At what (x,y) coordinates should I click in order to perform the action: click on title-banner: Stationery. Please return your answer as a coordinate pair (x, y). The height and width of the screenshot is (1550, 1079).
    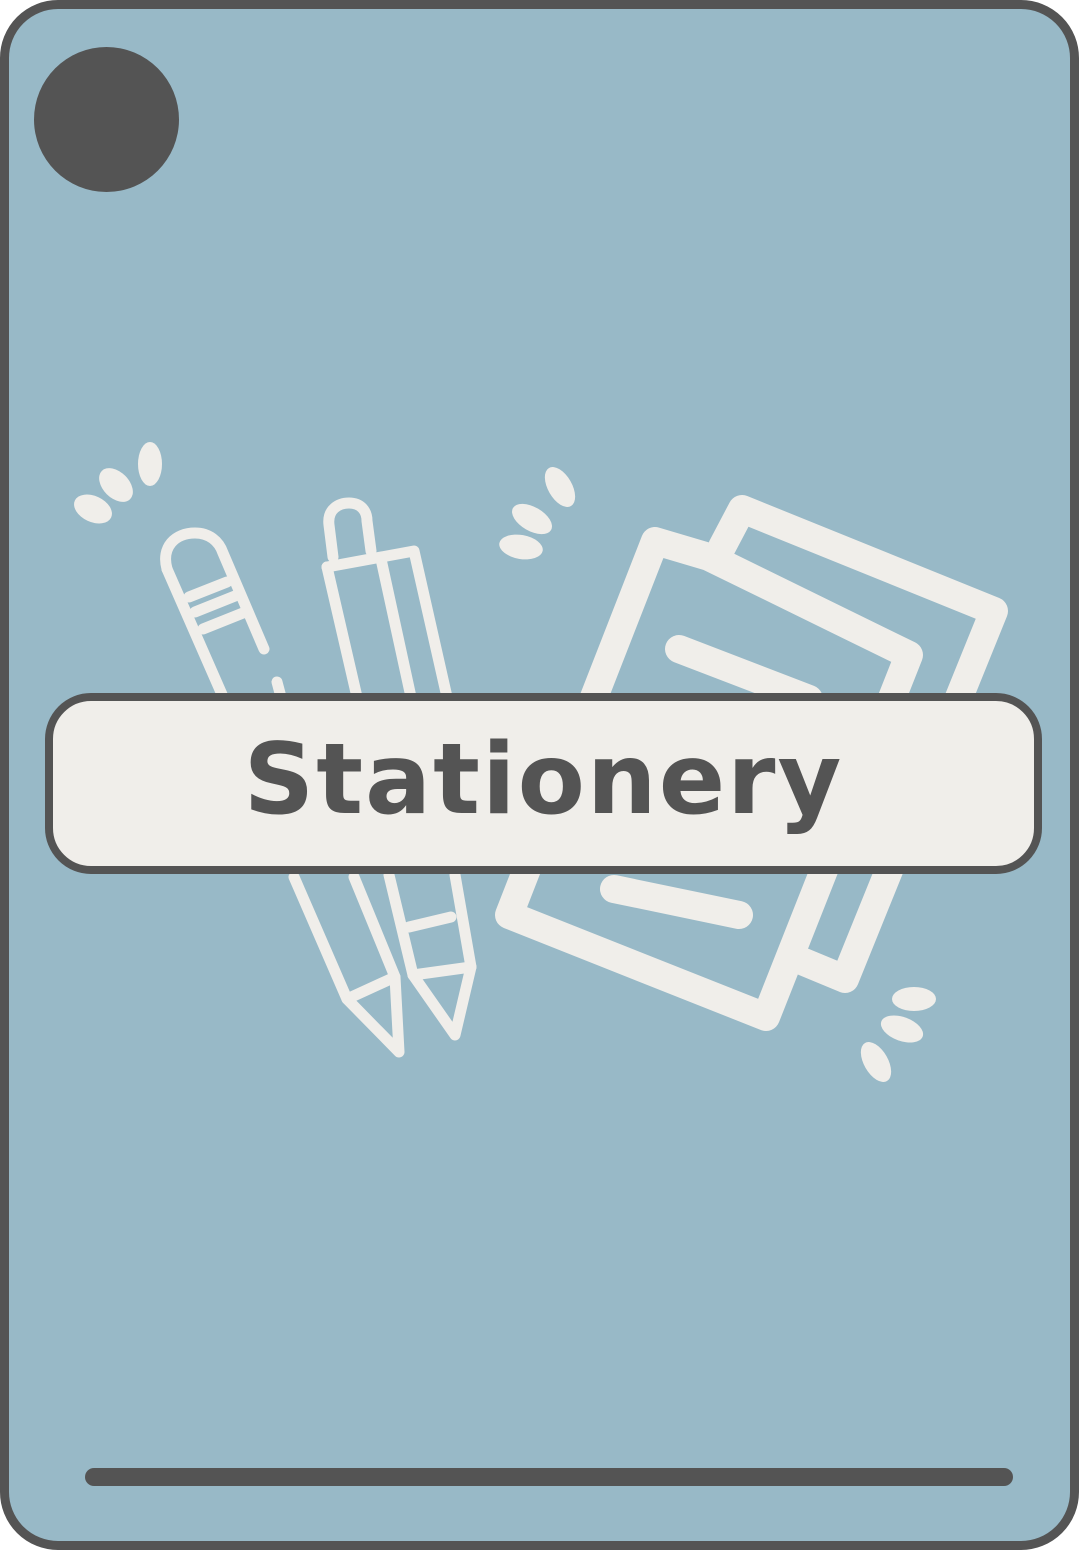
    Looking at the image, I should click on (543, 783).